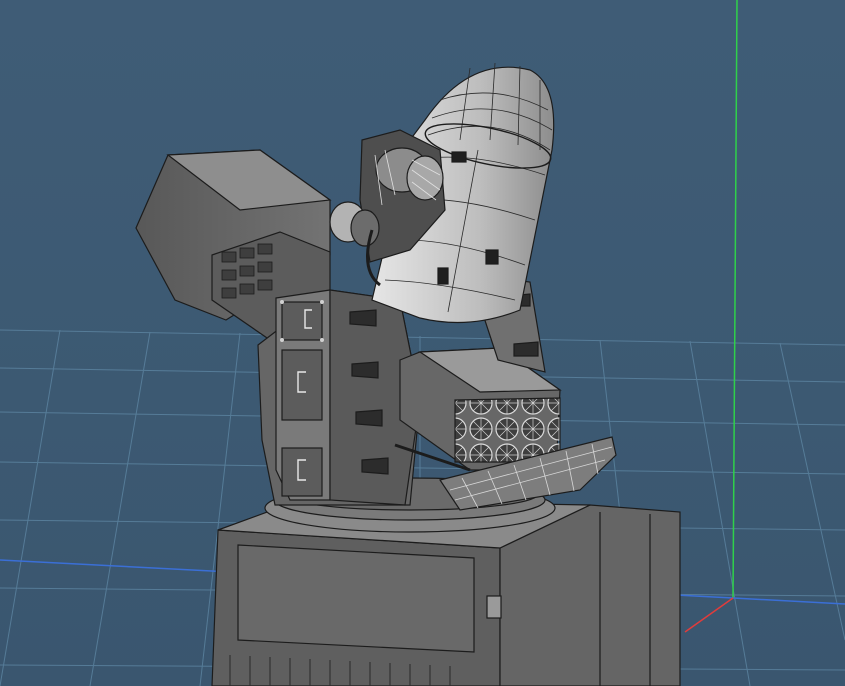 The height and width of the screenshot is (686, 845). What do you see at coordinates (339, 397) in the screenshot?
I see `mount-pedestal` at bounding box center [339, 397].